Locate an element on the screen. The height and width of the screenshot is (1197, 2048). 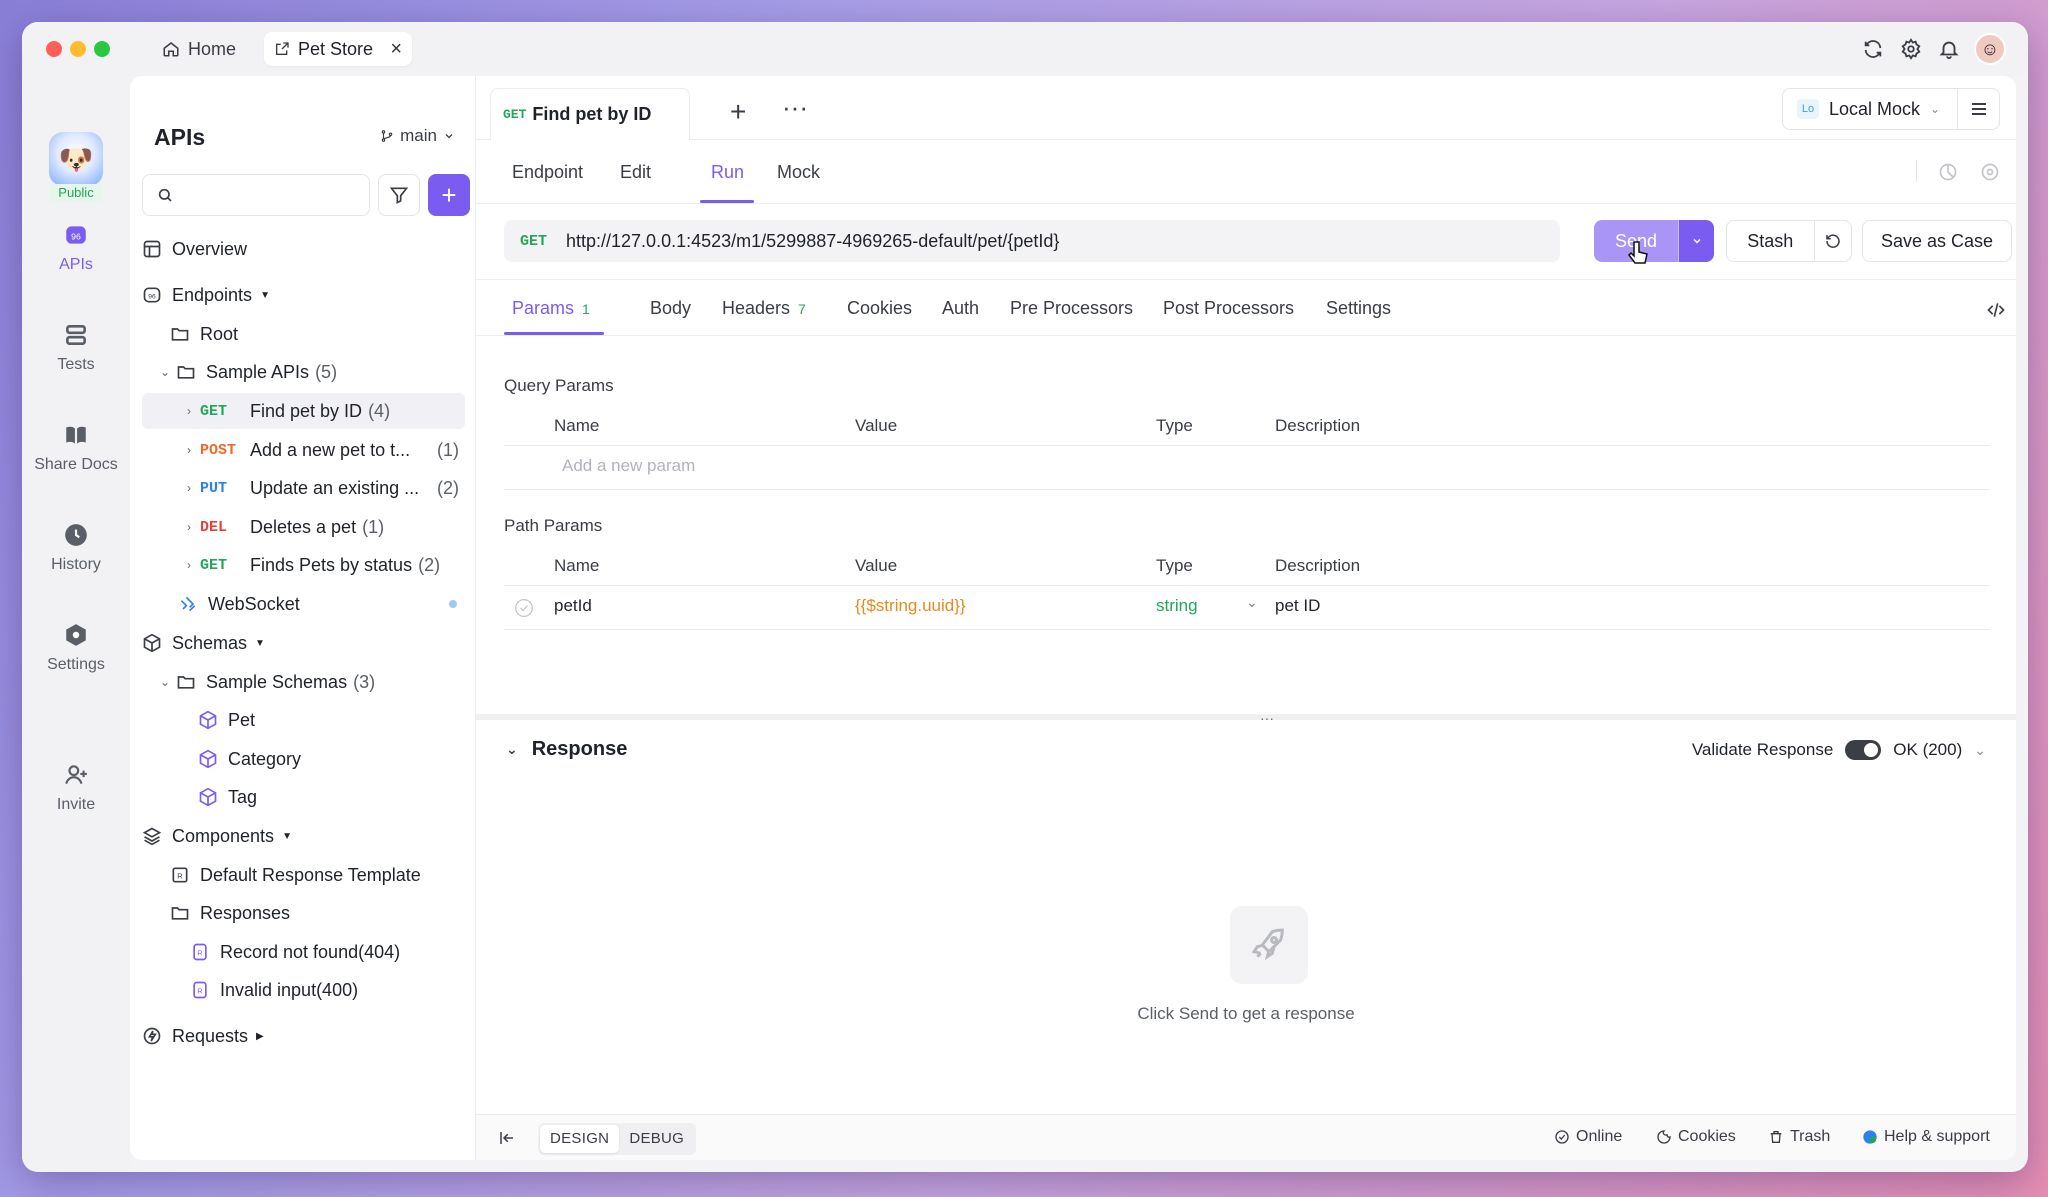
tests-icon is located at coordinates (76, 335).